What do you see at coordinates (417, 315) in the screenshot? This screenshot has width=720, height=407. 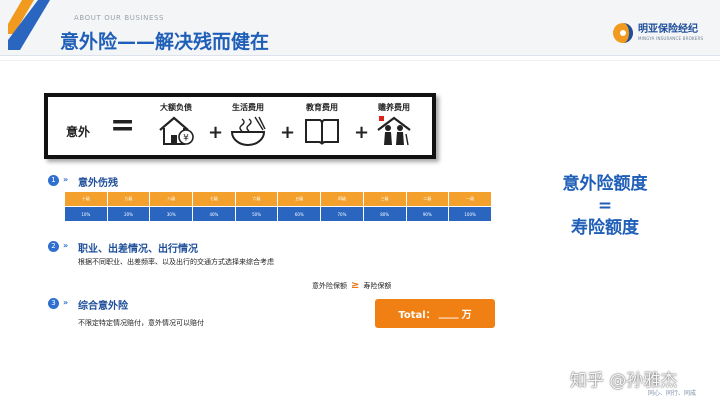 I see `total-label: Total：` at bounding box center [417, 315].